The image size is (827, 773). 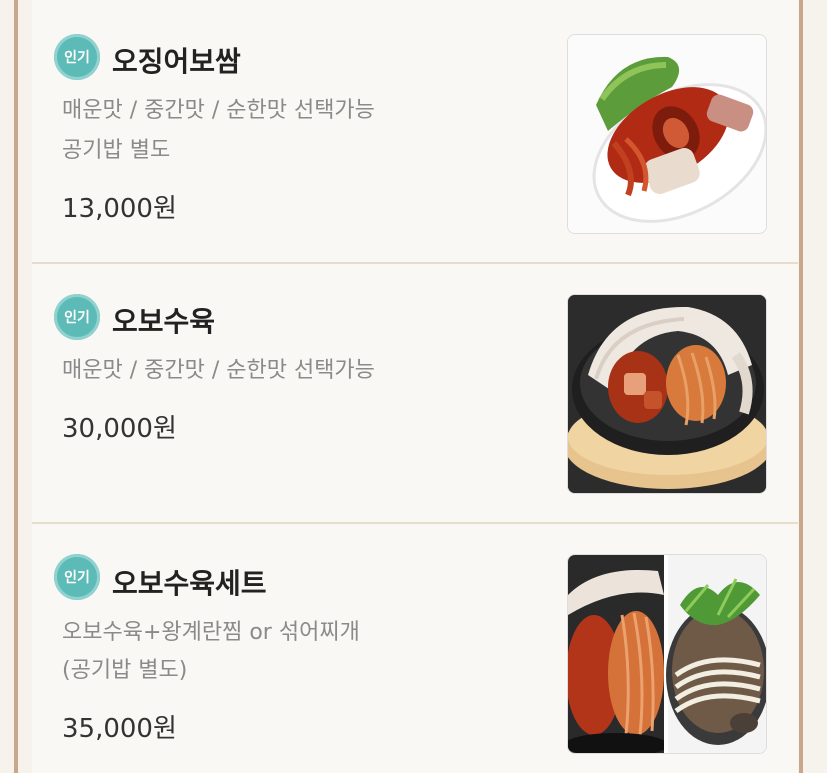 I want to click on menu-item-desc-line-1: 오보수육+왕계란찜 or 섞어찌개, so click(x=211, y=632).